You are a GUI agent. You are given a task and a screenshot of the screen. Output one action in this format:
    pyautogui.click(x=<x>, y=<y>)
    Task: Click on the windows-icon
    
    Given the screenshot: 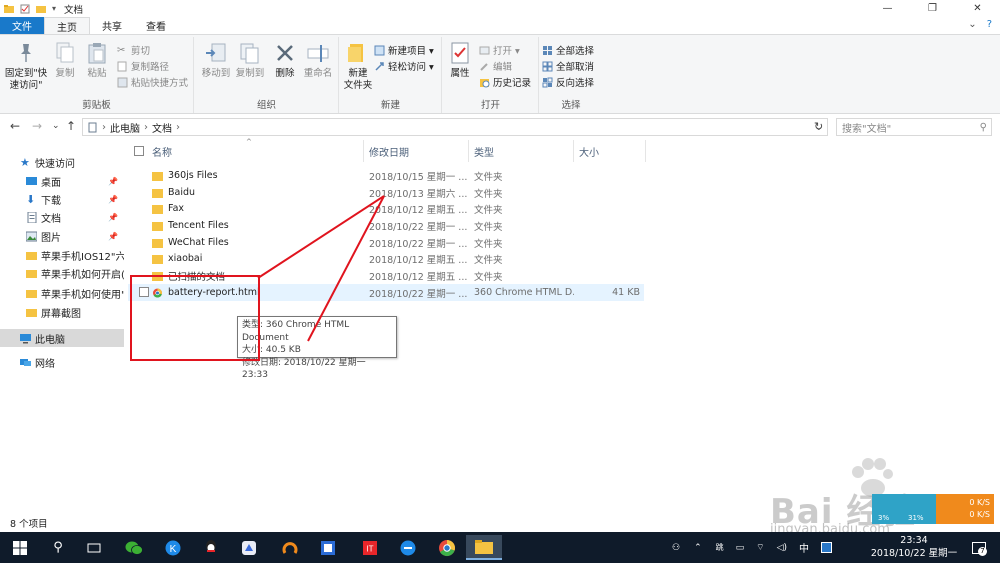 What is the action you would take?
    pyautogui.click(x=20, y=547)
    